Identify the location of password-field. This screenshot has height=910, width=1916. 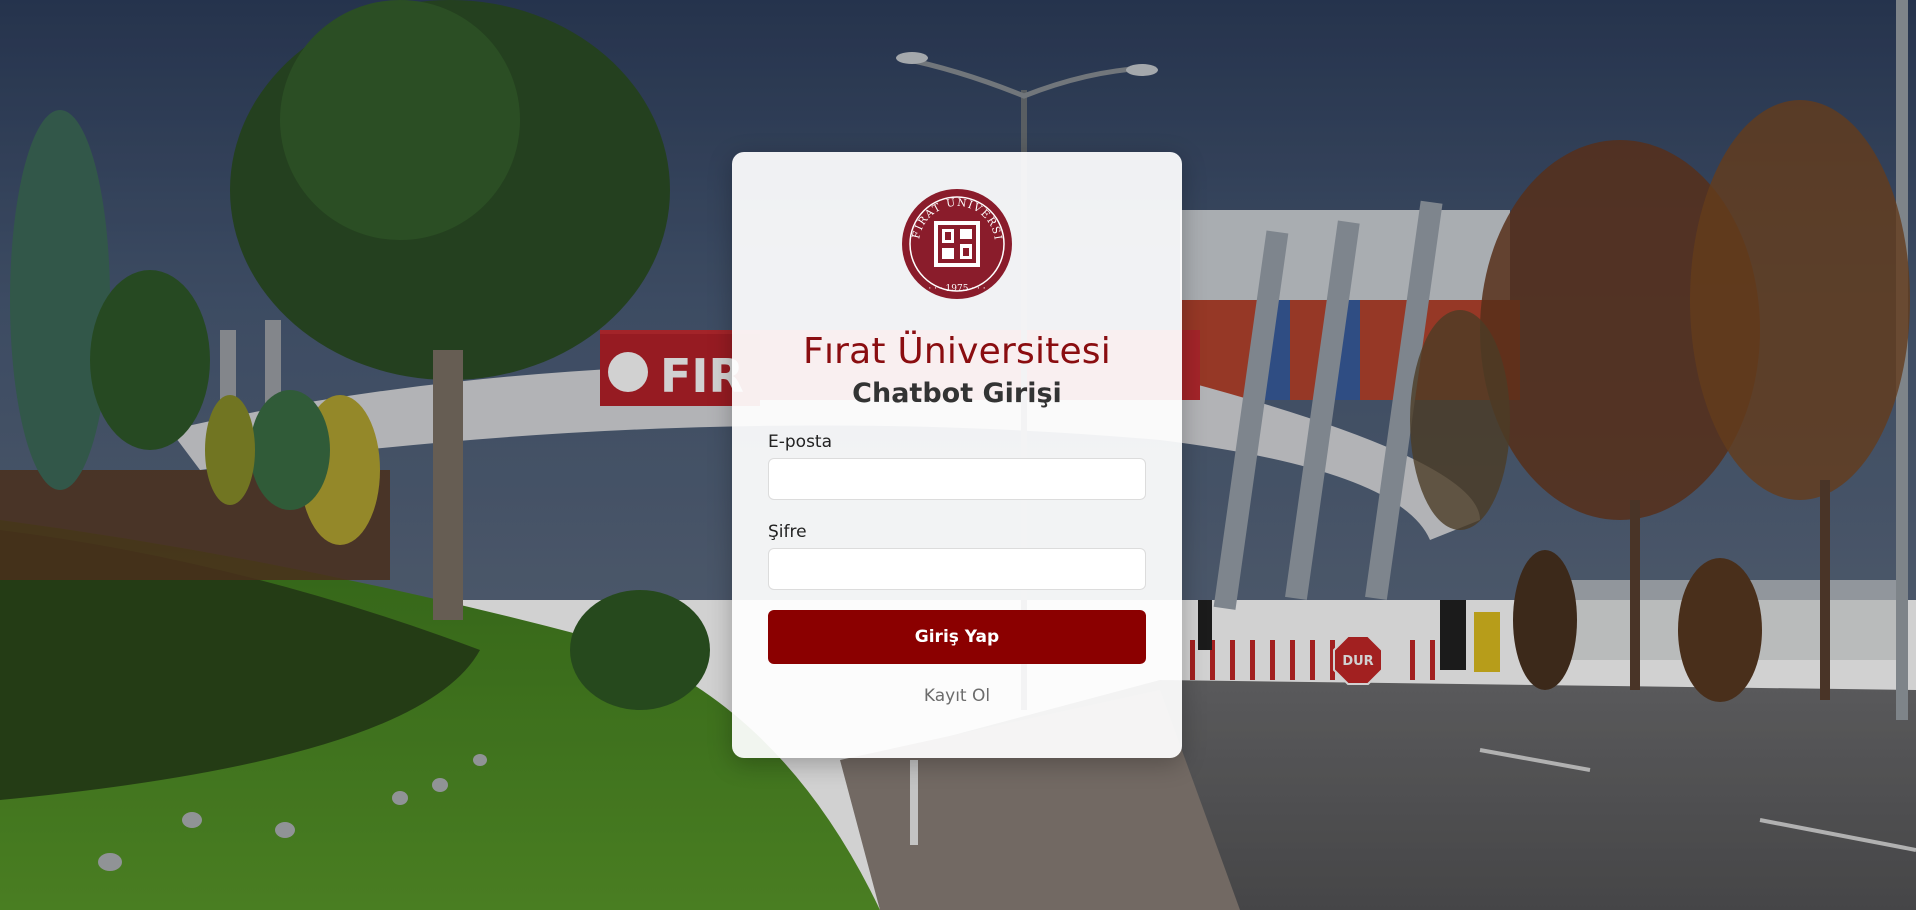
(957, 569).